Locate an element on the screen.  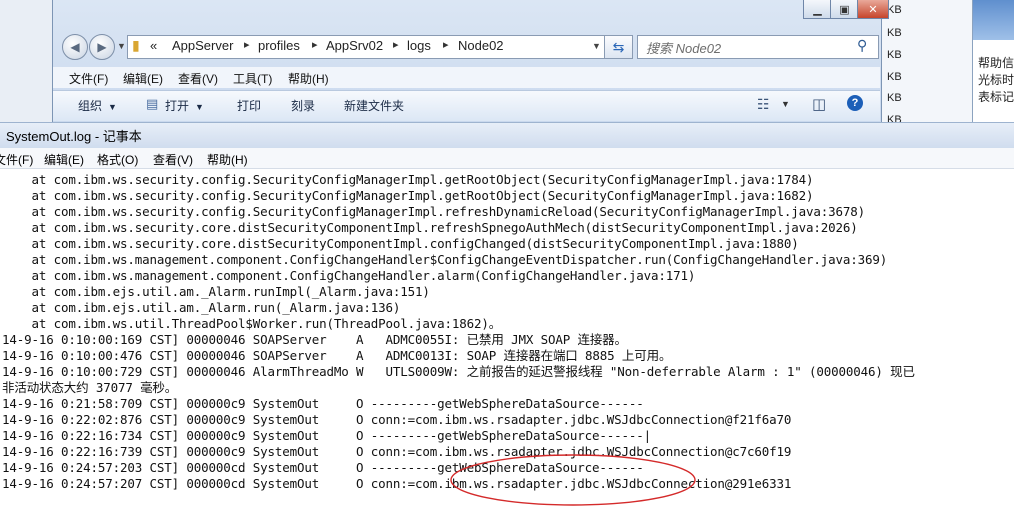
close-icon: ✕ is located at coordinates (873, 9).